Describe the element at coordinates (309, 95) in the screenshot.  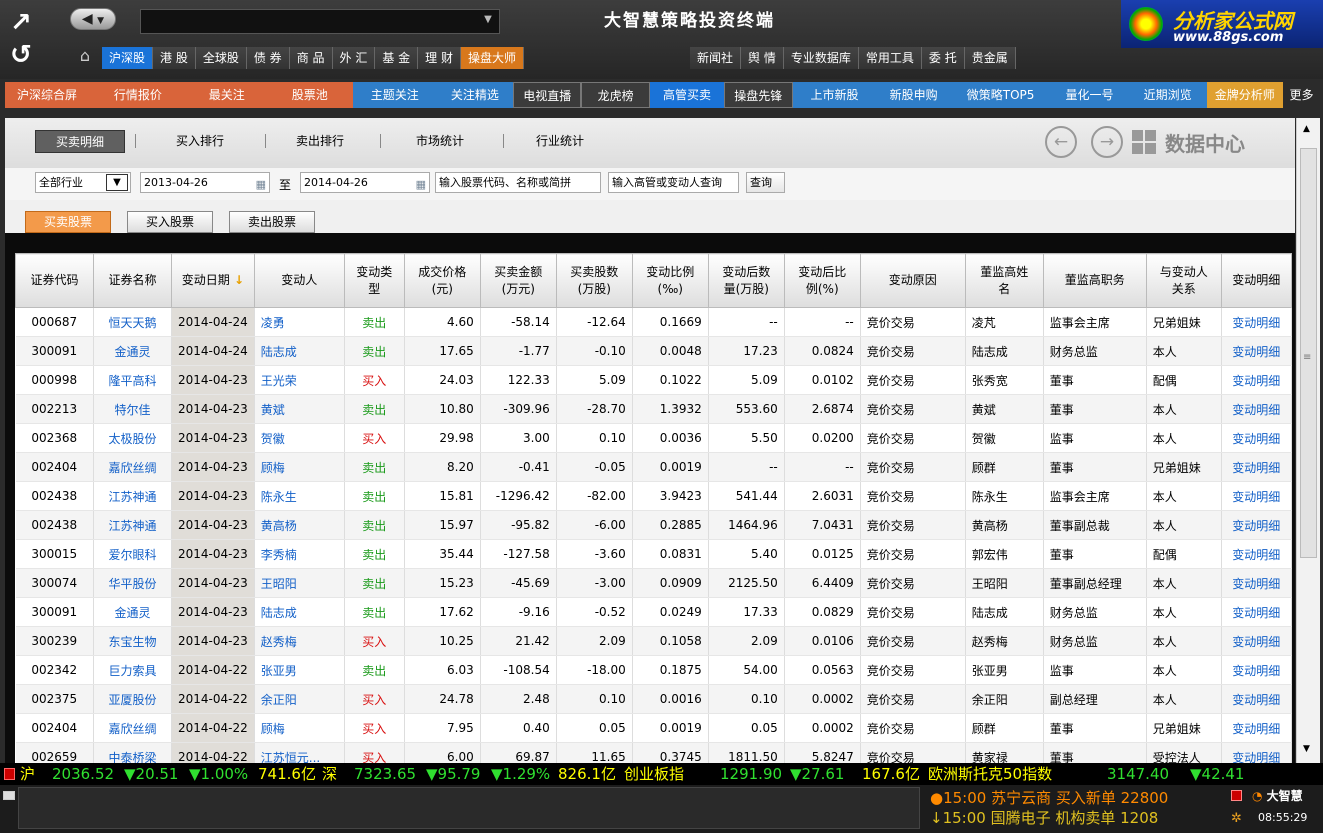
I see `menu2-item-3: 股票池` at that location.